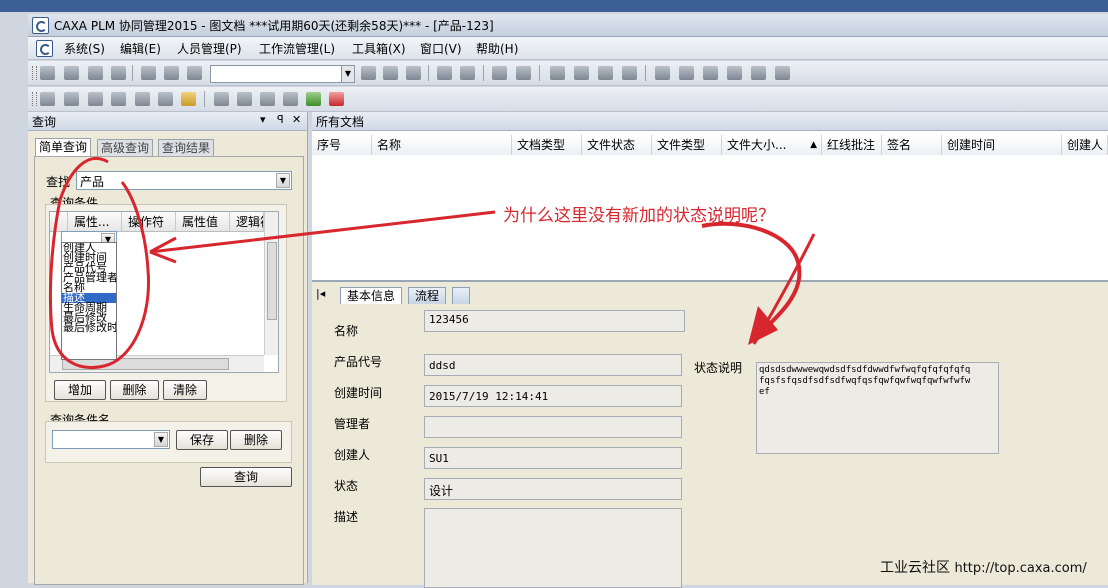 The width and height of the screenshot is (1108, 588). I want to click on watermark-footer: 工业云社区 http://top.caxa.com/, so click(983, 567).